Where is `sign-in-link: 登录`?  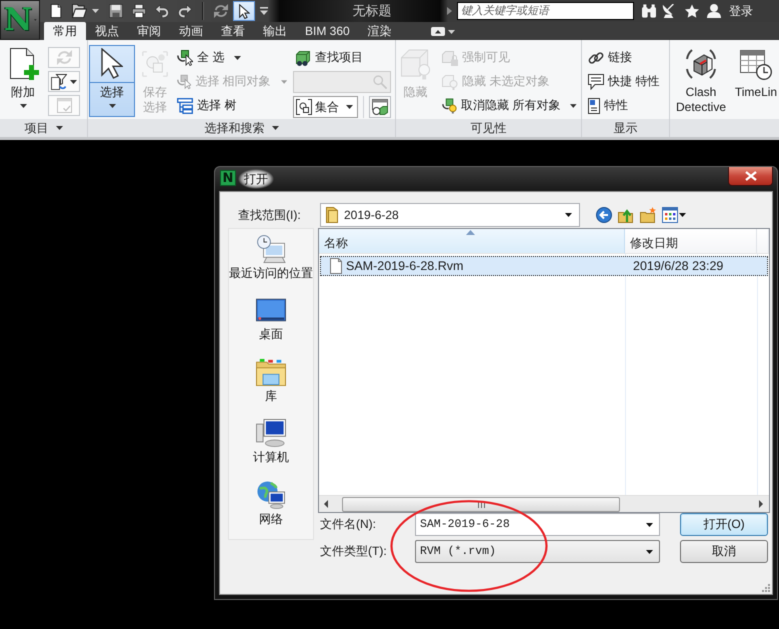
sign-in-link: 登录 is located at coordinates (741, 11).